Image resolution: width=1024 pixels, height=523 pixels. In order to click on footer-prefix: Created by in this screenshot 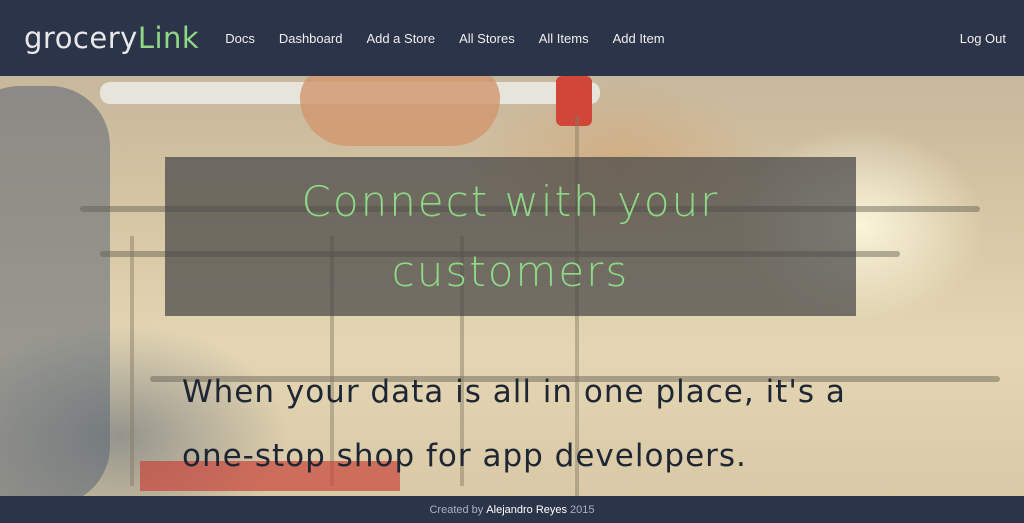, I will do `click(456, 509)`.